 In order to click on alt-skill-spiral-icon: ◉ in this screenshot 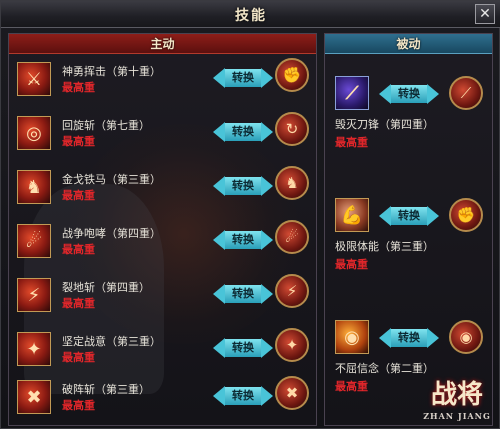, I will do `click(466, 337)`.